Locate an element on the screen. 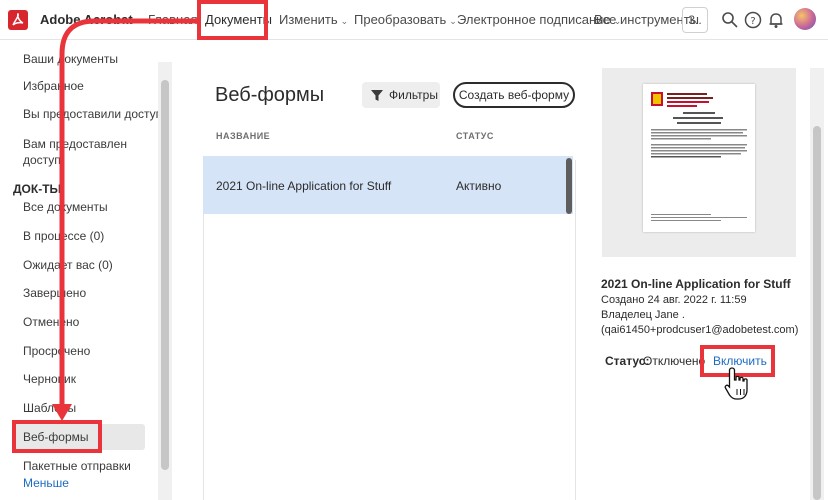  hand-pointer-cursor-icon is located at coordinates (736, 383).